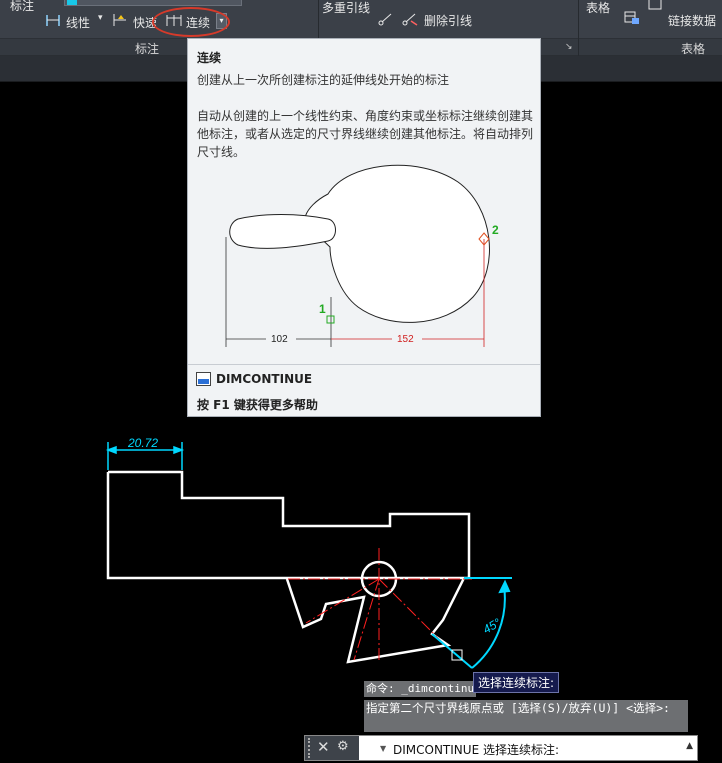 The height and width of the screenshot is (763, 722). I want to click on command-history-line1: 命令: _dimcontinue, so click(420, 689).